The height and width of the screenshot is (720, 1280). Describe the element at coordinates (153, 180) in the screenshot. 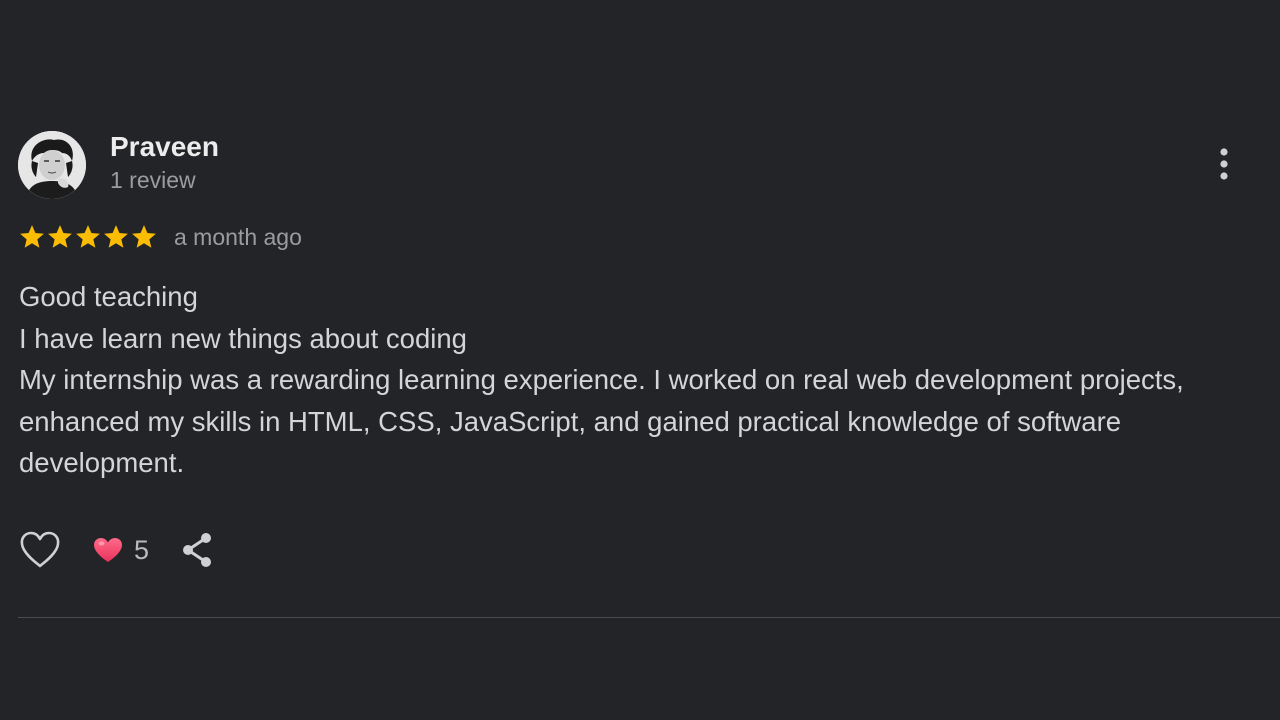

I see `author-review-count: 1 review` at that location.